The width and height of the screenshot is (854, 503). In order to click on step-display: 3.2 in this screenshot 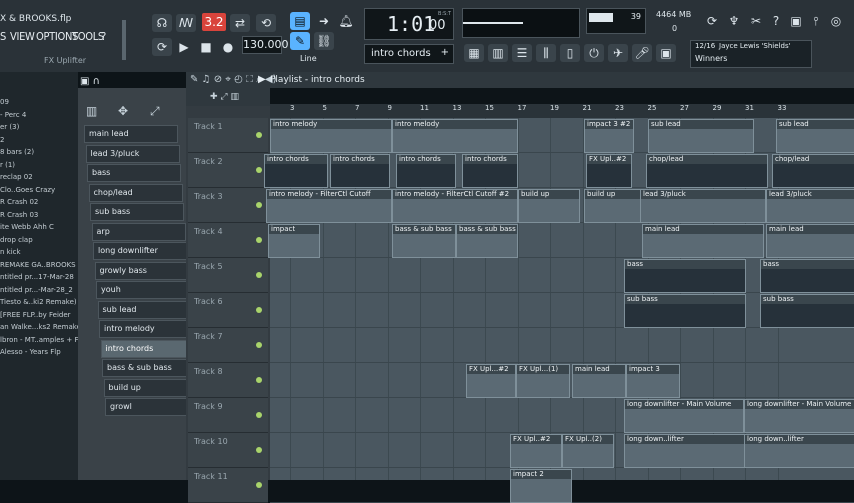, I will do `click(214, 22)`.